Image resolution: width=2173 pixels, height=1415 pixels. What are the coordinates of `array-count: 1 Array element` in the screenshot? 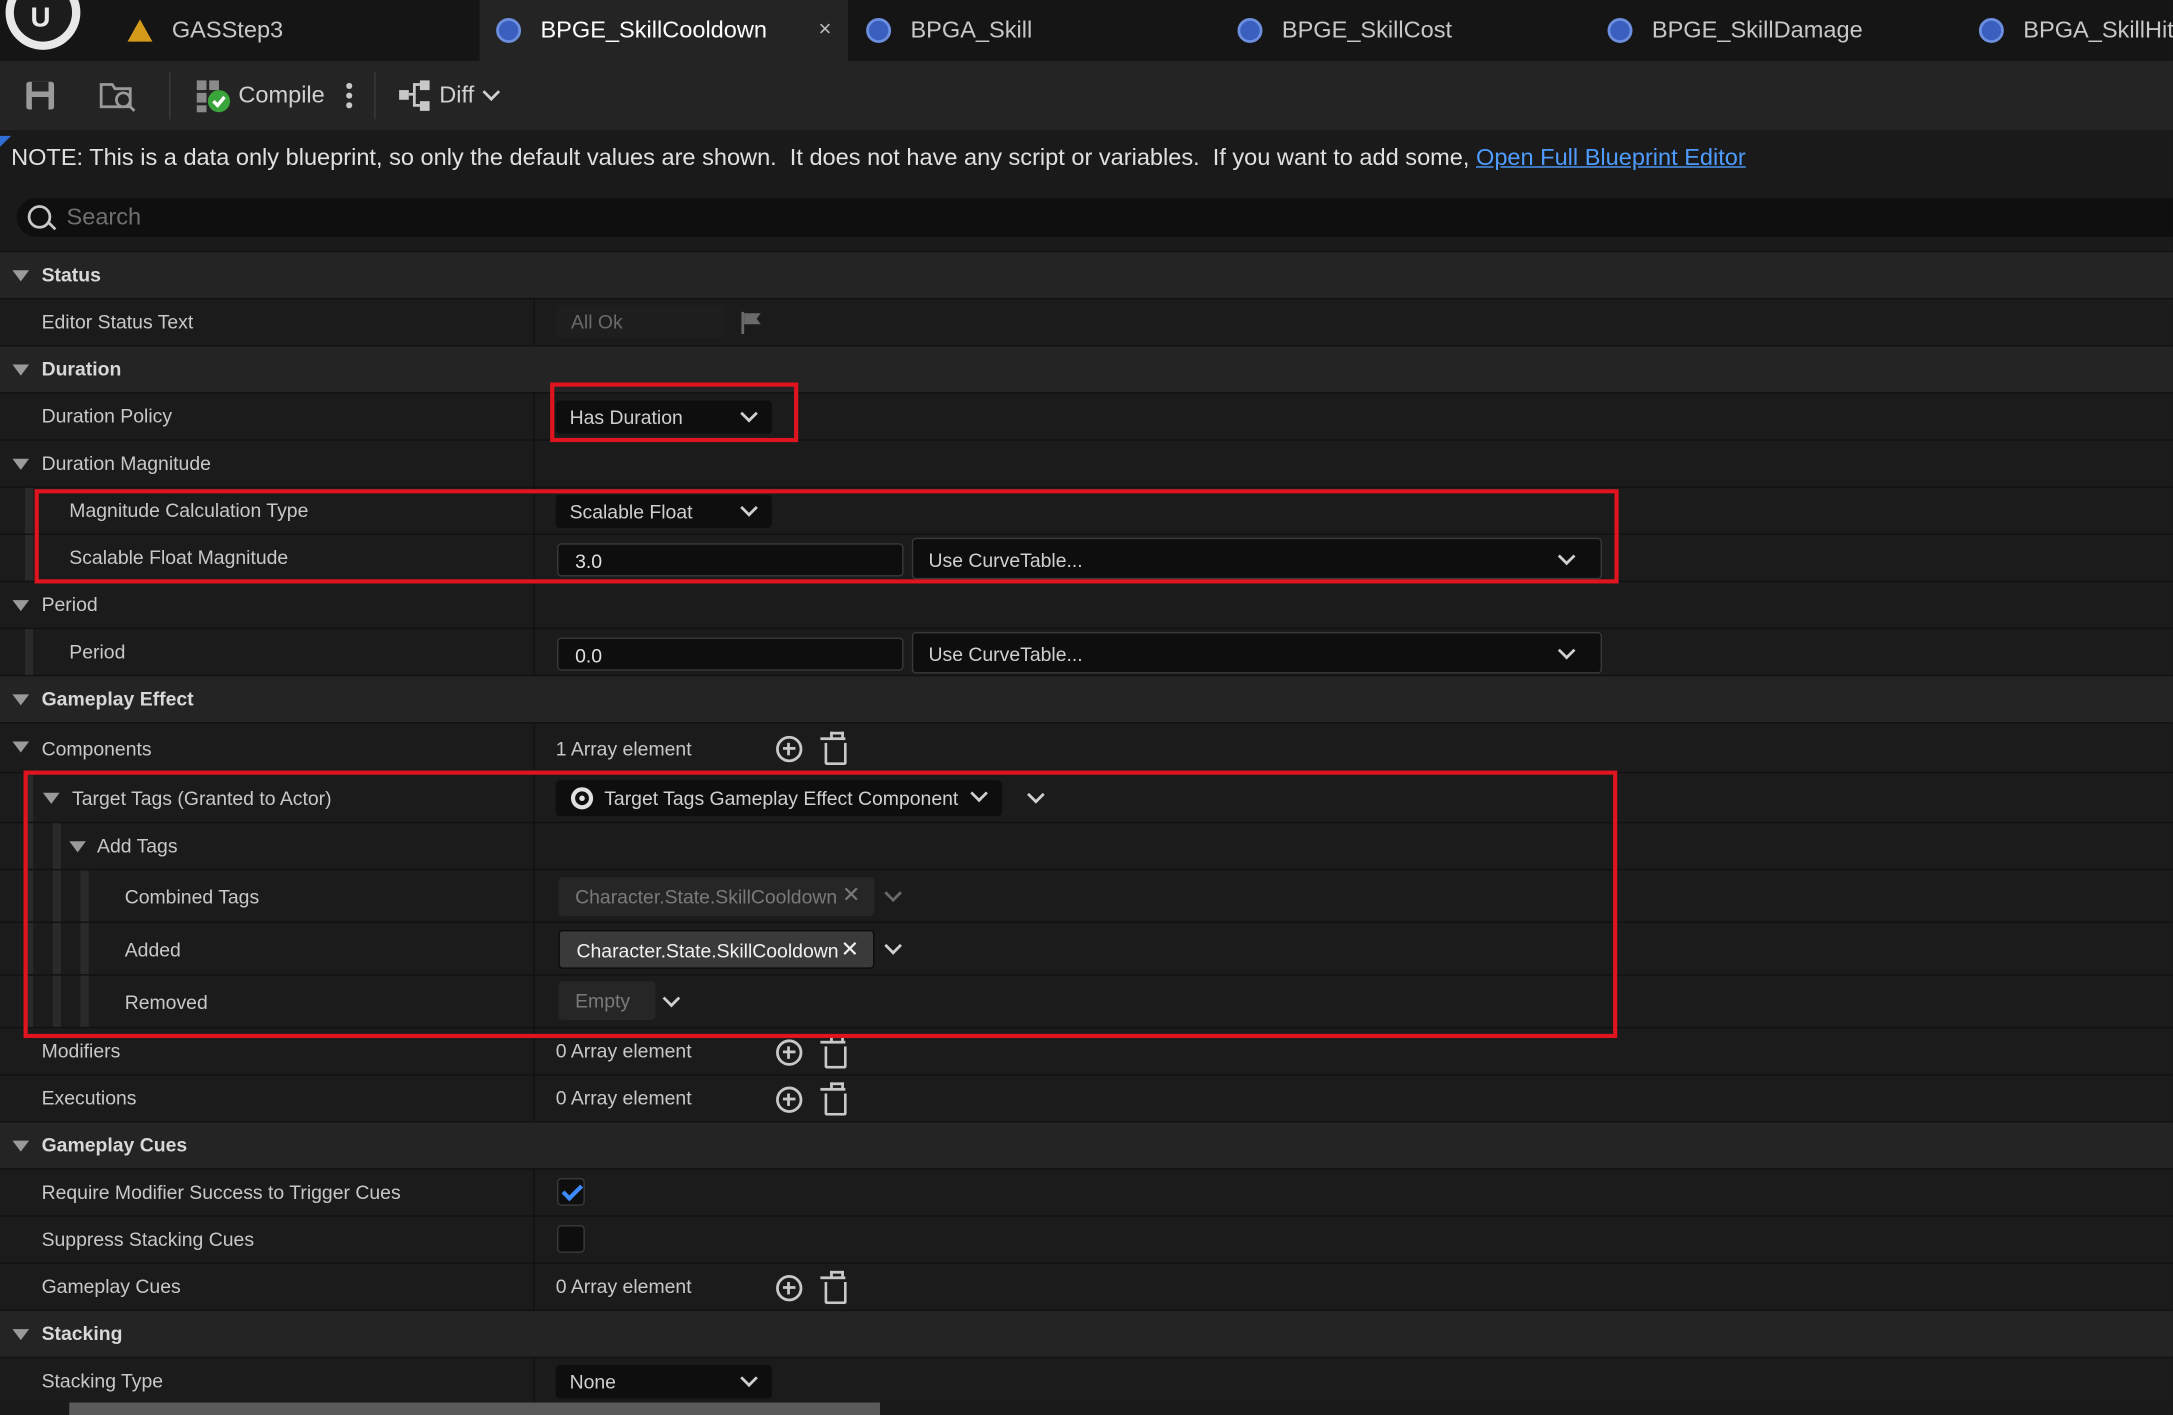 It's located at (623, 748).